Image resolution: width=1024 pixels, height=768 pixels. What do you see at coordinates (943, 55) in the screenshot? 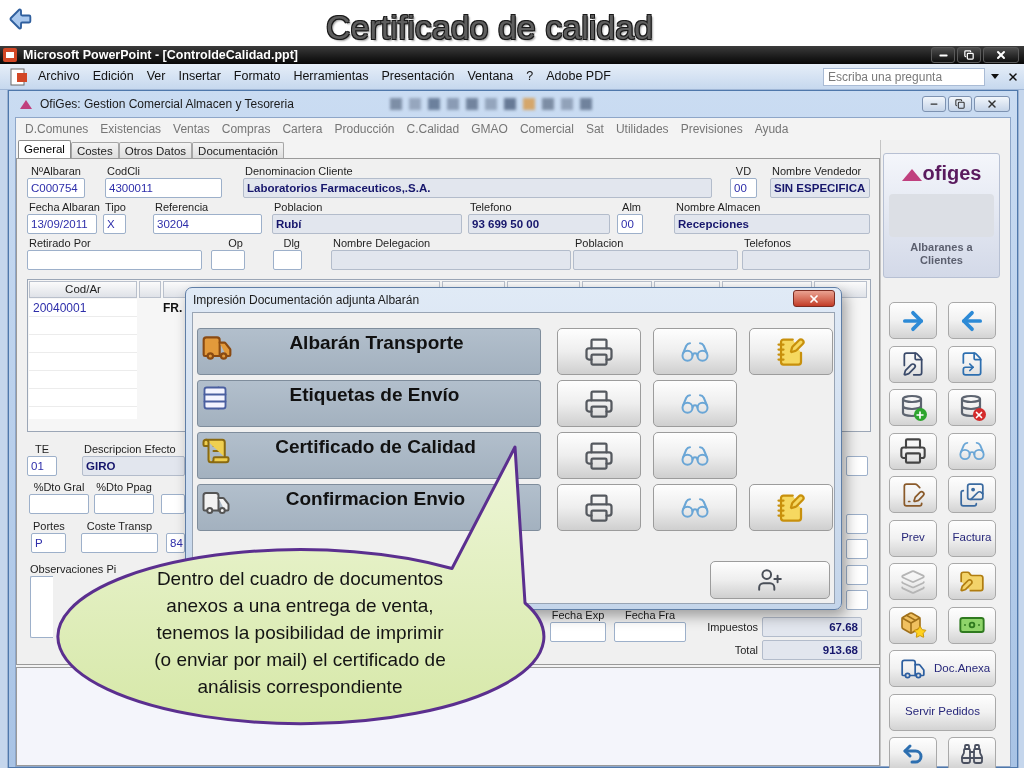
I see `minimize-button` at bounding box center [943, 55].